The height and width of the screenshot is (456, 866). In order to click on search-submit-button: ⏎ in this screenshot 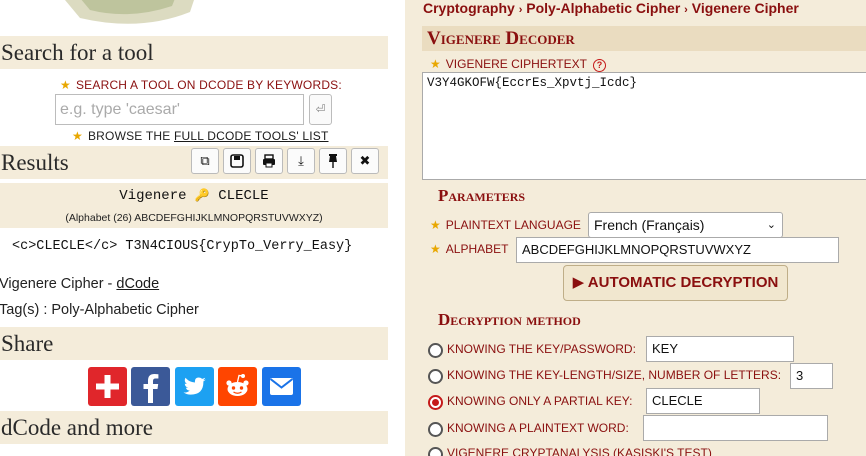, I will do `click(320, 109)`.